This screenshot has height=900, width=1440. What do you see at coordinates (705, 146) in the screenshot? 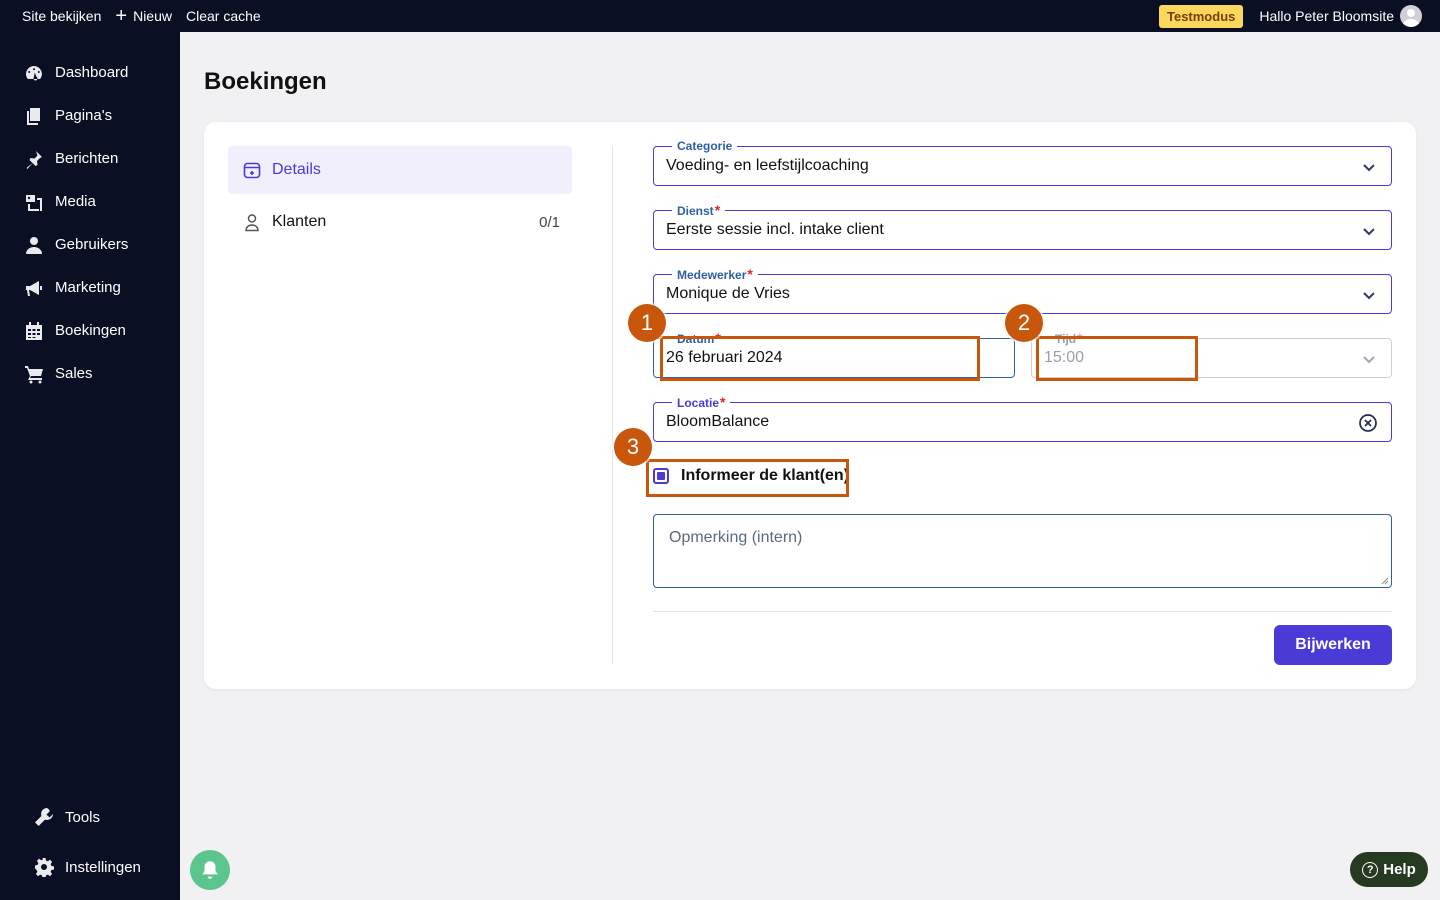
I see `categorie-label: Categorie` at bounding box center [705, 146].